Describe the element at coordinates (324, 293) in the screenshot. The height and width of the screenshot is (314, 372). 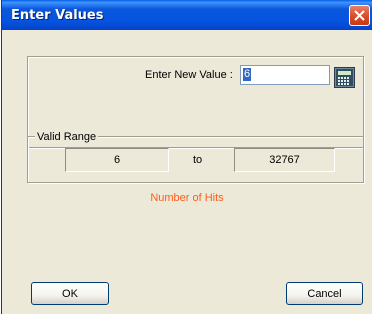
I see `cancel-button: Cancel` at that location.